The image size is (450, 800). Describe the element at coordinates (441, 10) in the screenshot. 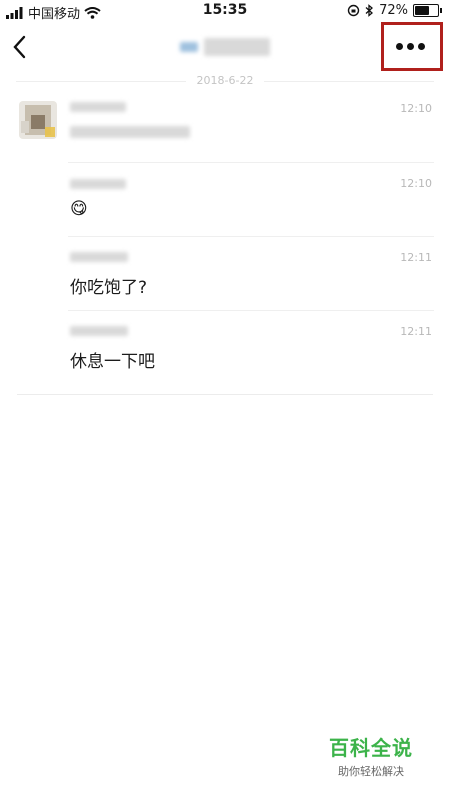

I see `battery-tip` at that location.